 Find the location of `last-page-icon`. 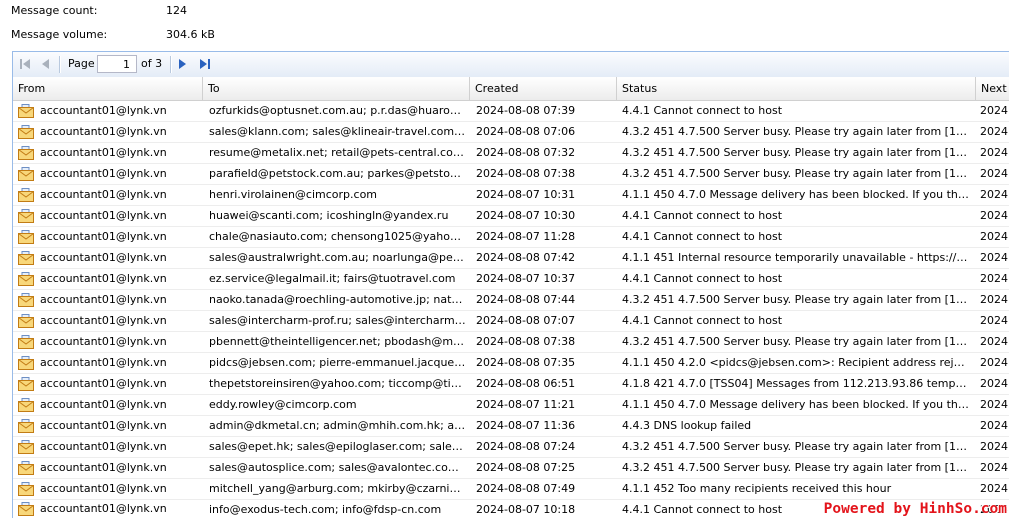

last-page-icon is located at coordinates (205, 64).